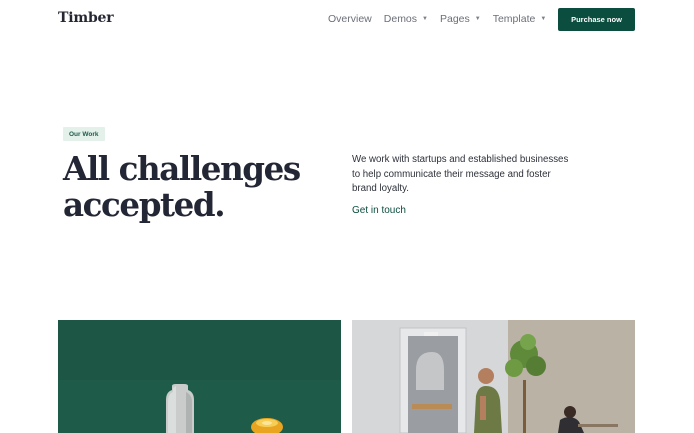 Image resolution: width=694 pixels, height=433 pixels. Describe the element at coordinates (86, 18) in the screenshot. I see `brand-logo: Timber` at that location.